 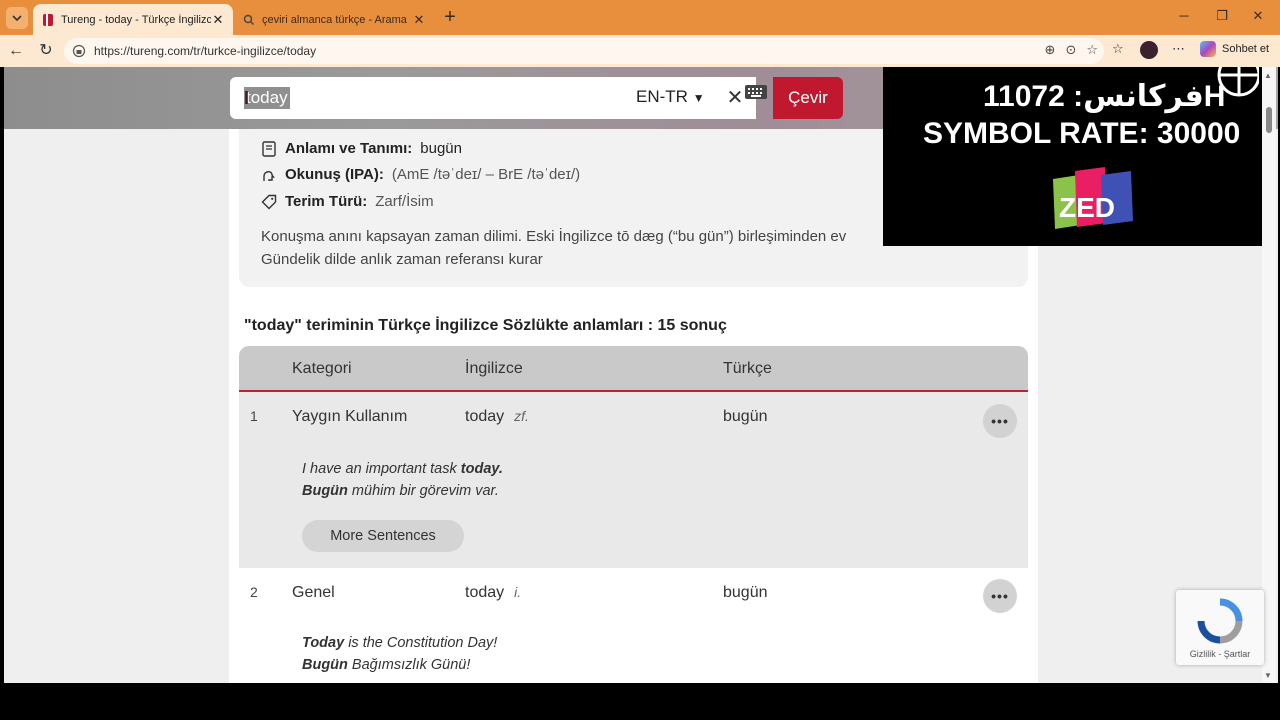 I want to click on copilot-button: Sohbet et, so click(x=1234, y=49).